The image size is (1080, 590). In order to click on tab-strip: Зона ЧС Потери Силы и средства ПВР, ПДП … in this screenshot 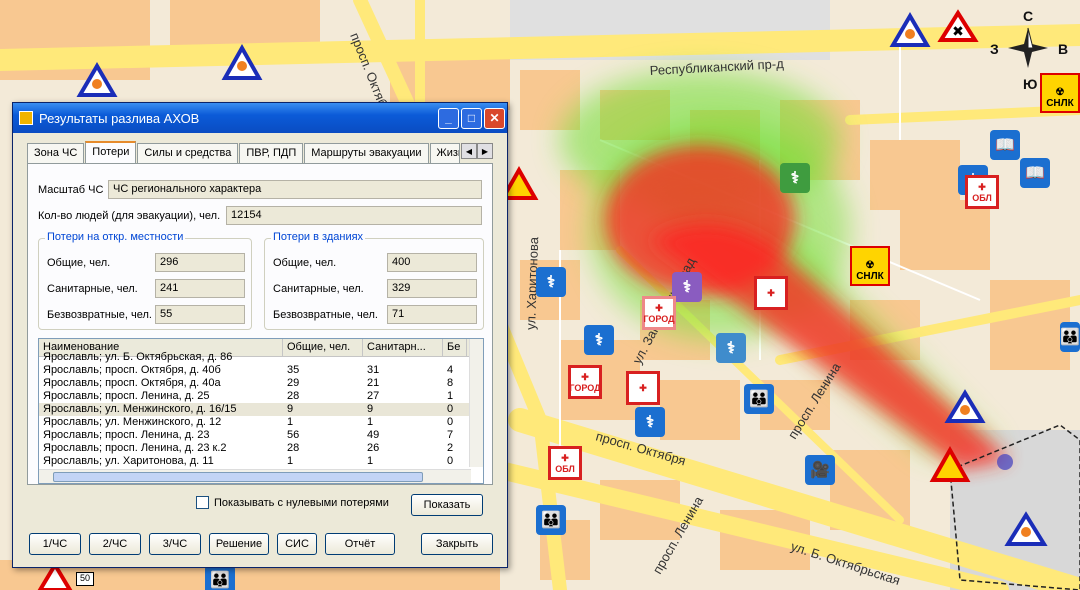, I will do `click(260, 152)`.